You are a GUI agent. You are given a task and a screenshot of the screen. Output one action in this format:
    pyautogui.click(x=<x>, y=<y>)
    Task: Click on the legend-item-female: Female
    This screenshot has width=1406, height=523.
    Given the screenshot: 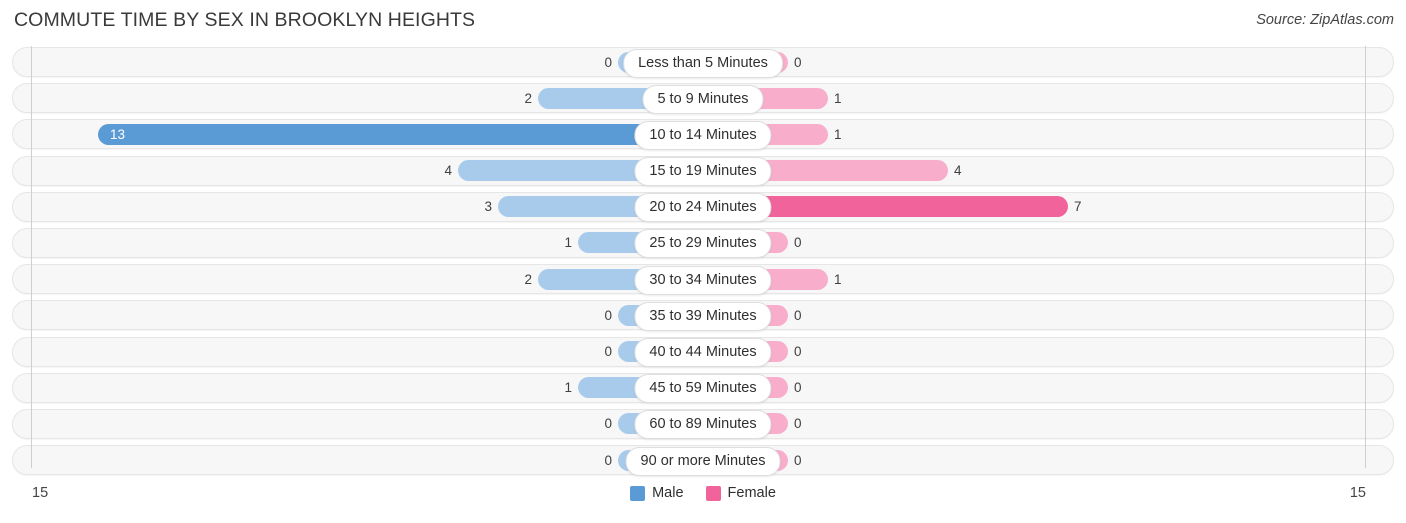 What is the action you would take?
    pyautogui.click(x=740, y=493)
    